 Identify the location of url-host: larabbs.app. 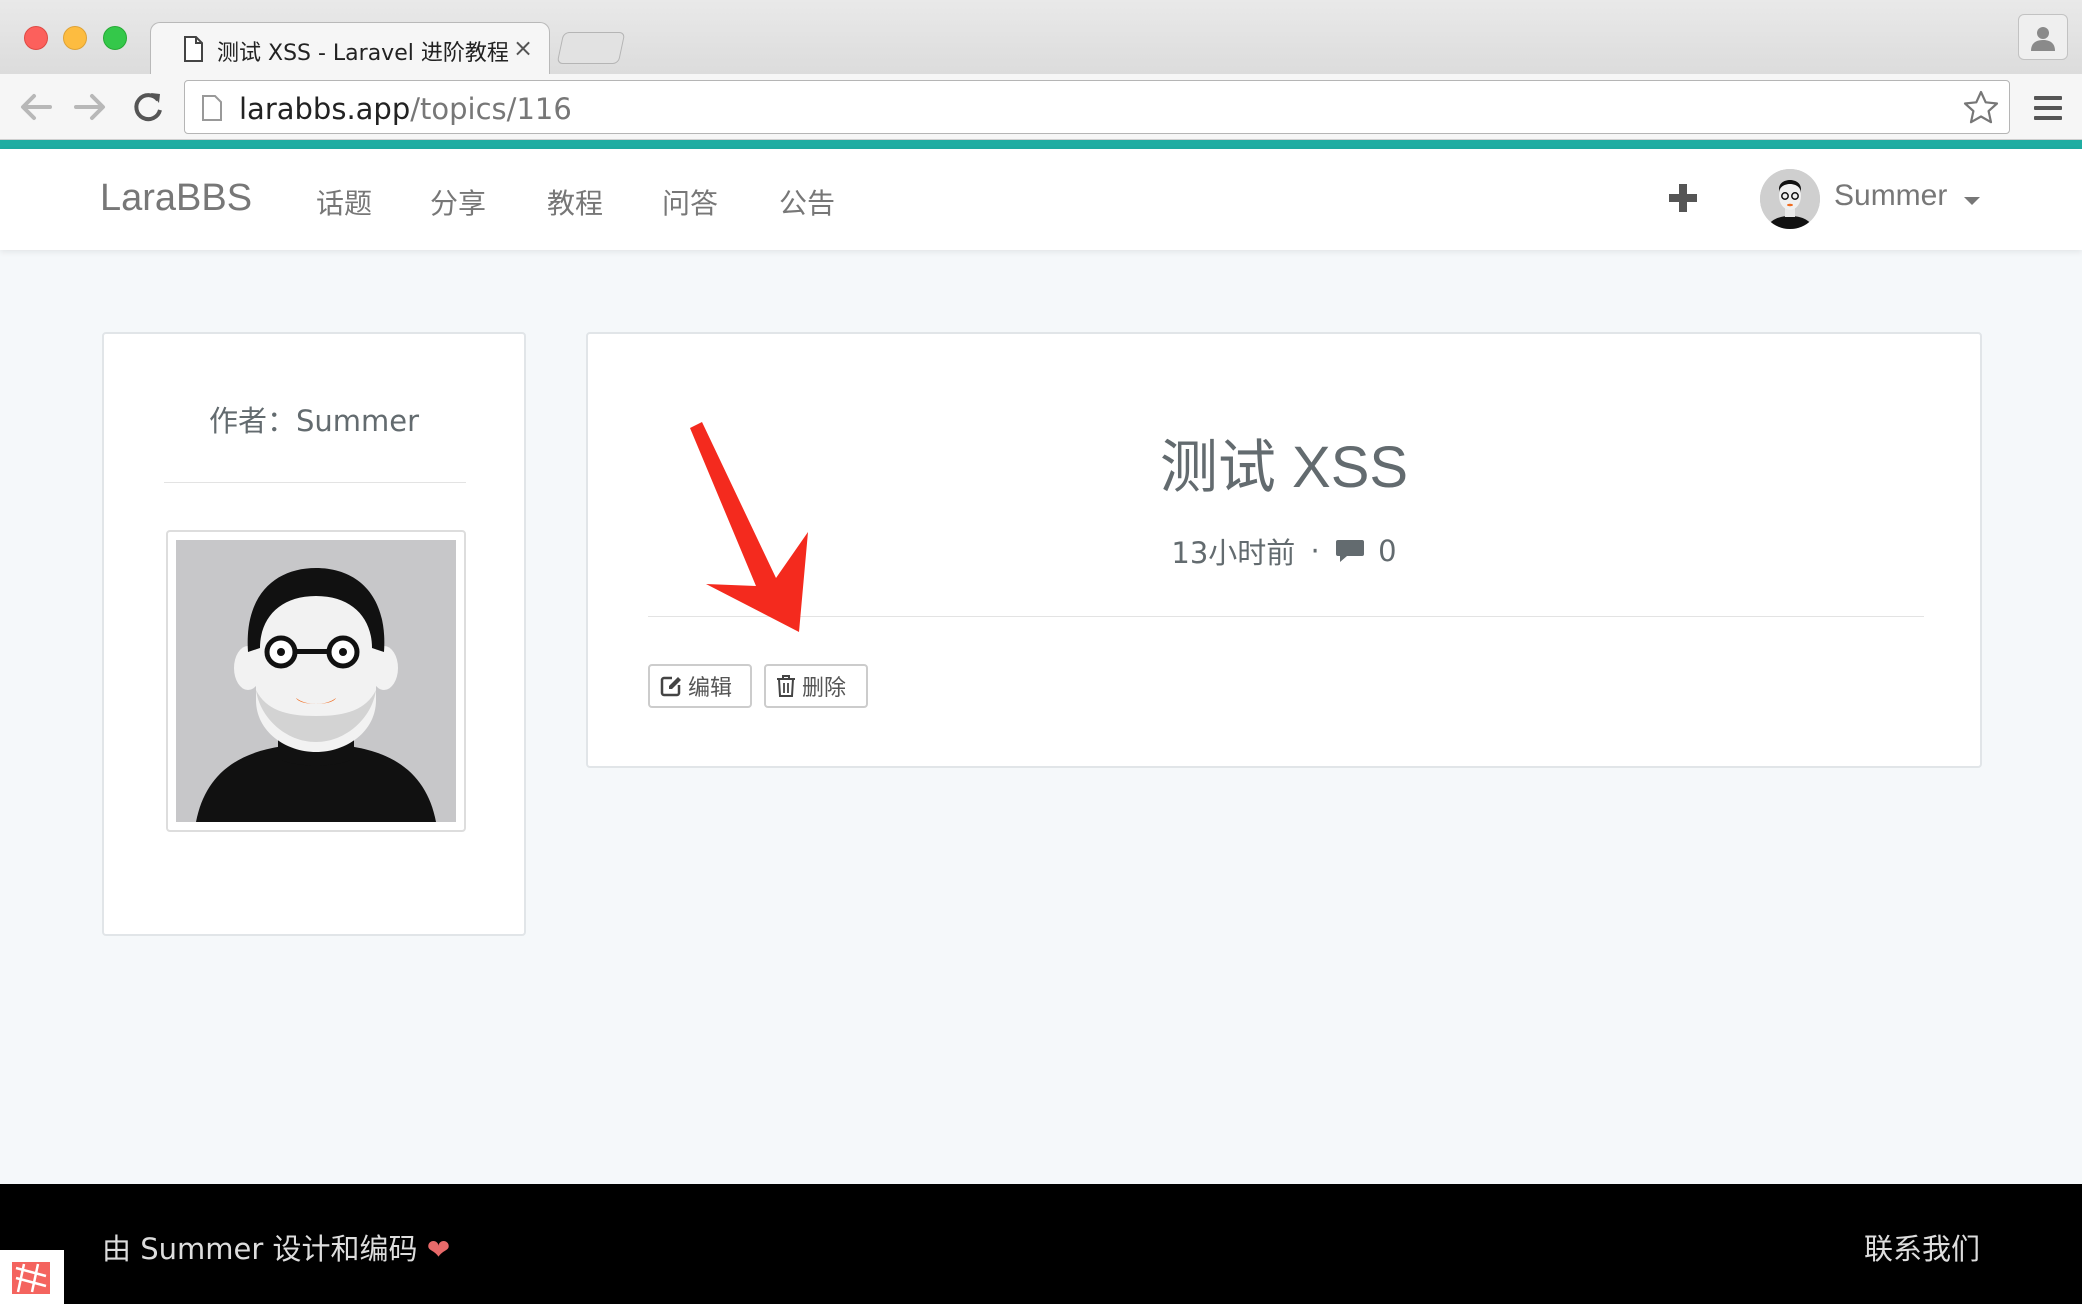
(325, 109).